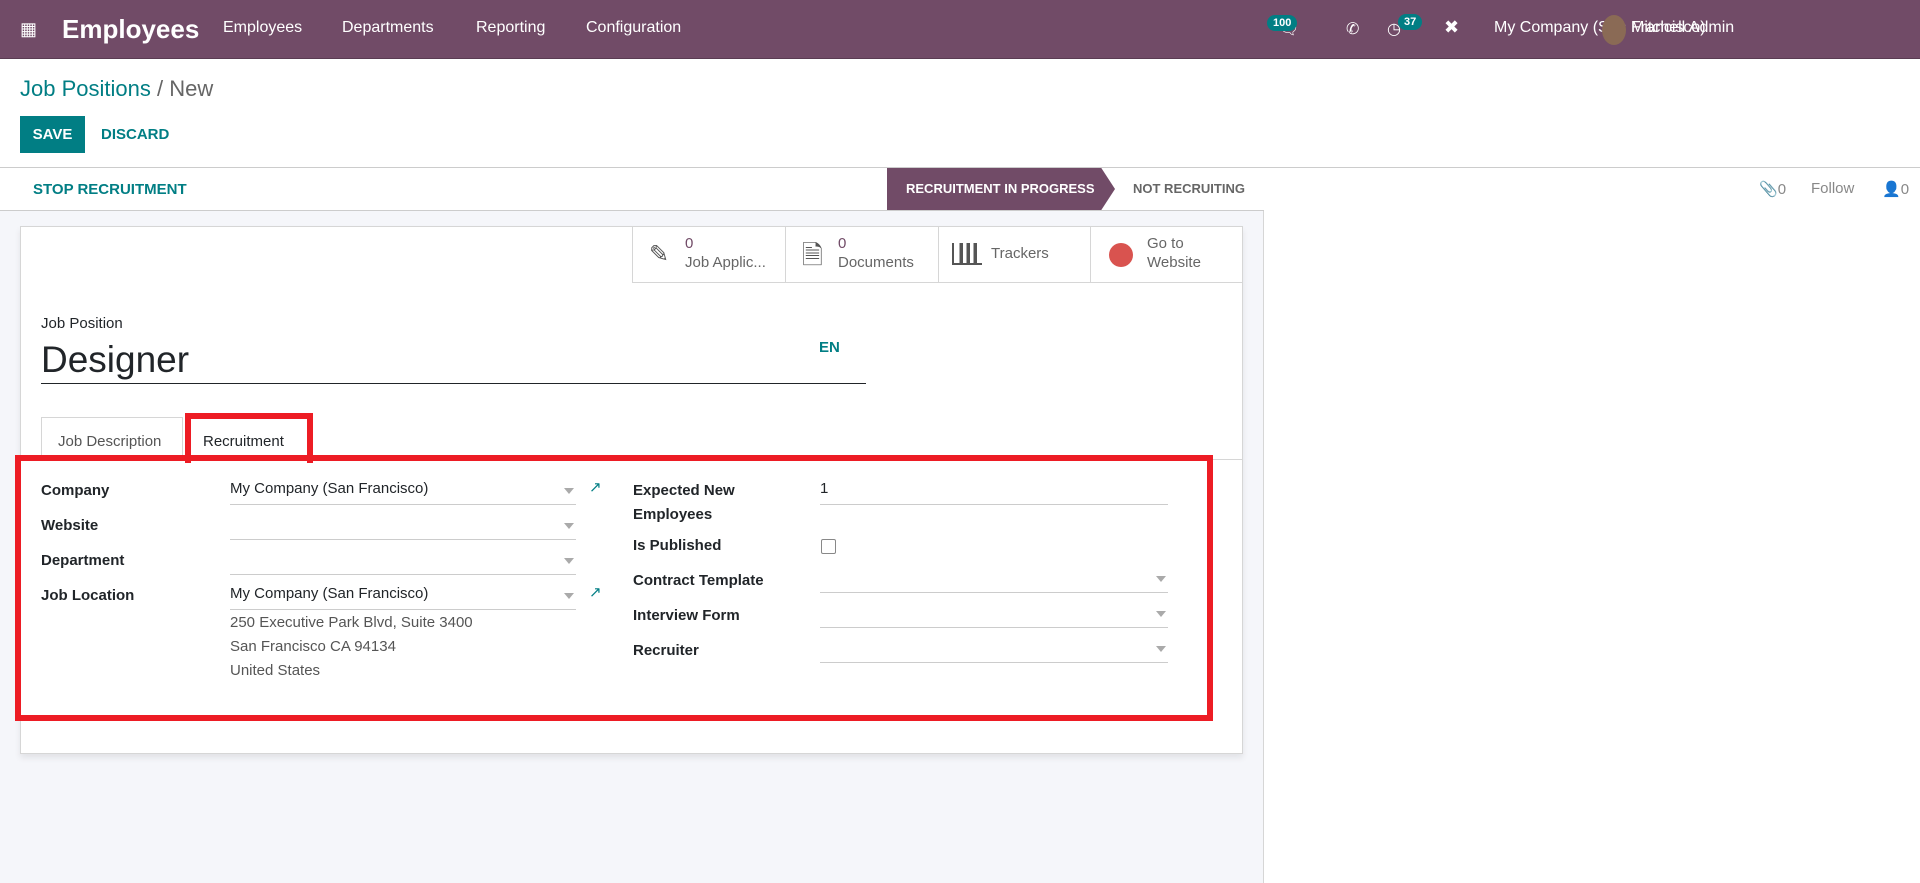  What do you see at coordinates (994, 492) in the screenshot?
I see `expected-employees-input: 1` at bounding box center [994, 492].